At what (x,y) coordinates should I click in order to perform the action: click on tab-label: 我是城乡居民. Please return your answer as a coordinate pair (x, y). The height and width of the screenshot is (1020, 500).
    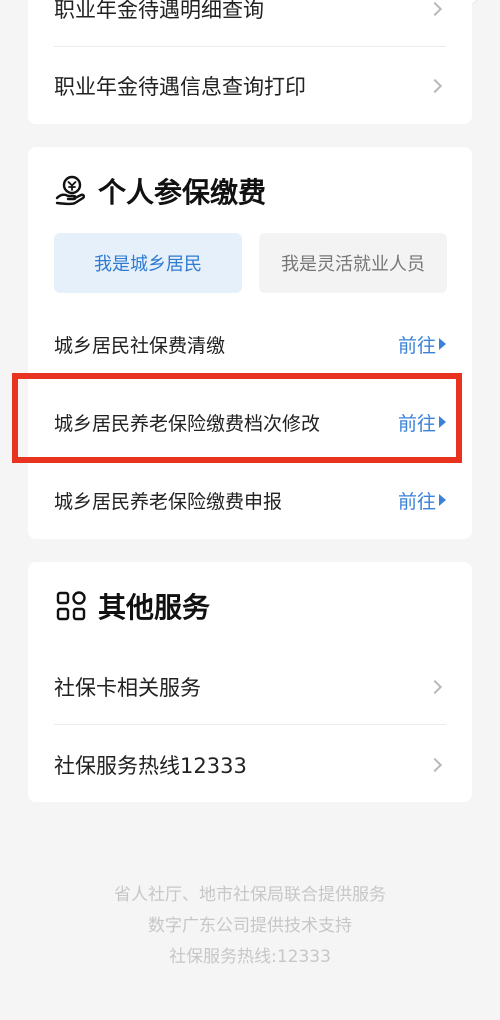
    Looking at the image, I should click on (148, 264).